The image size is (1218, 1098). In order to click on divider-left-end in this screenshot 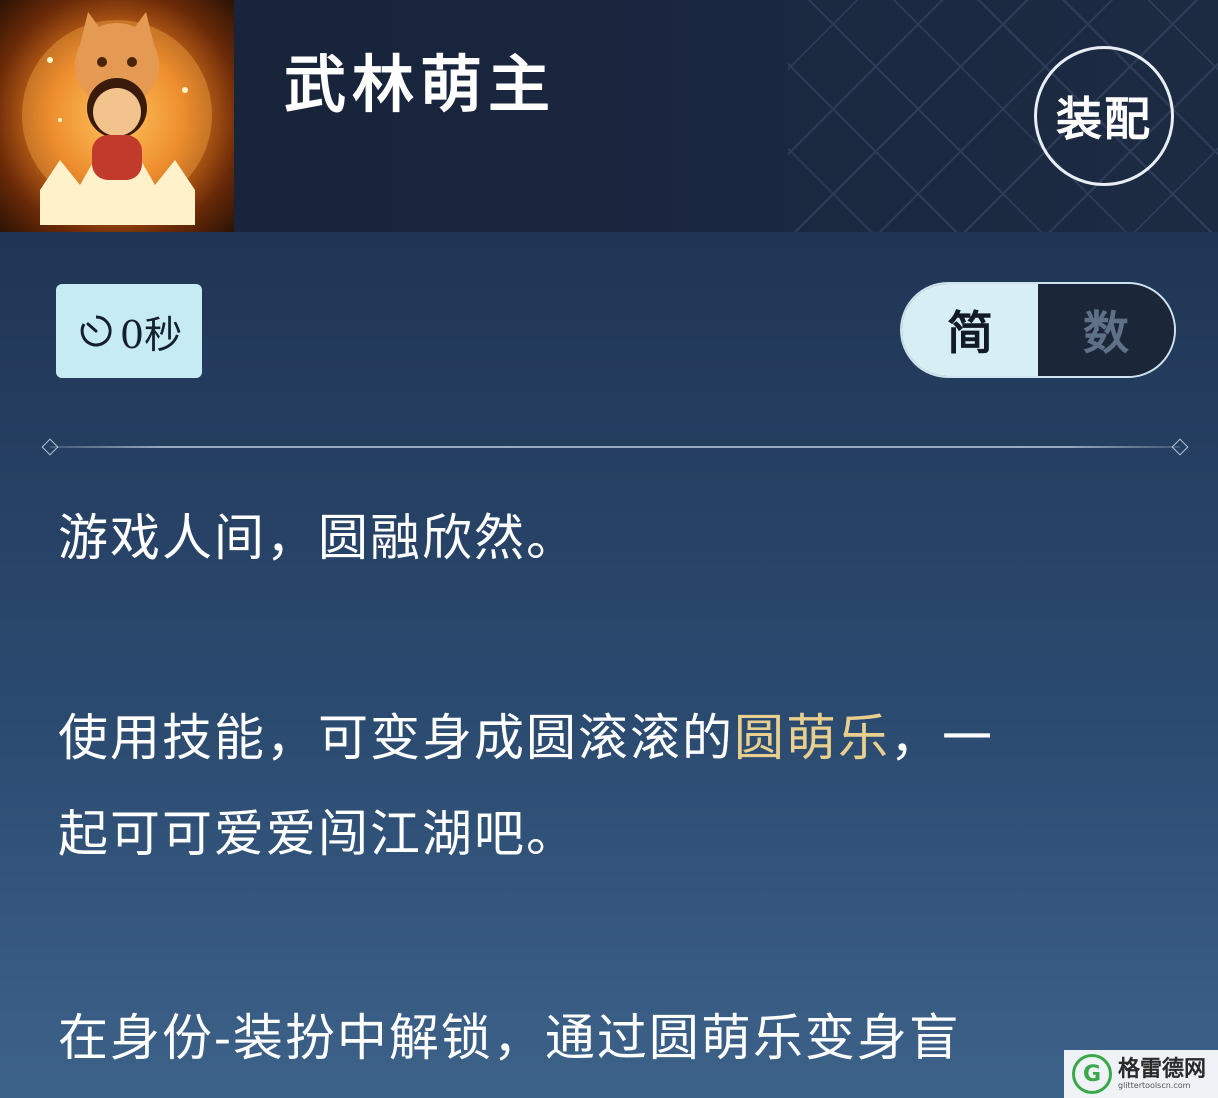, I will do `click(50, 447)`.